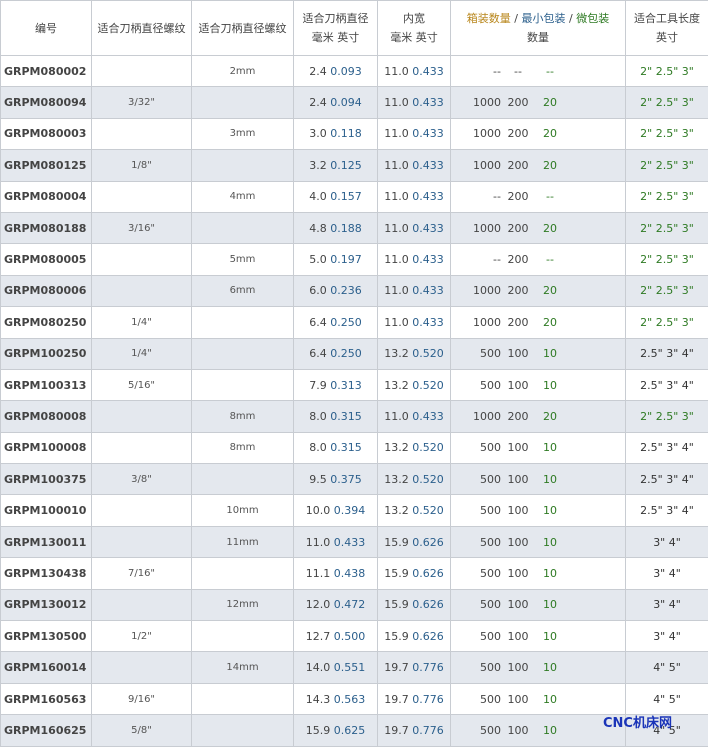 The height and width of the screenshot is (749, 708). What do you see at coordinates (346, 322) in the screenshot?
I see `diameter-in: 0.250` at bounding box center [346, 322].